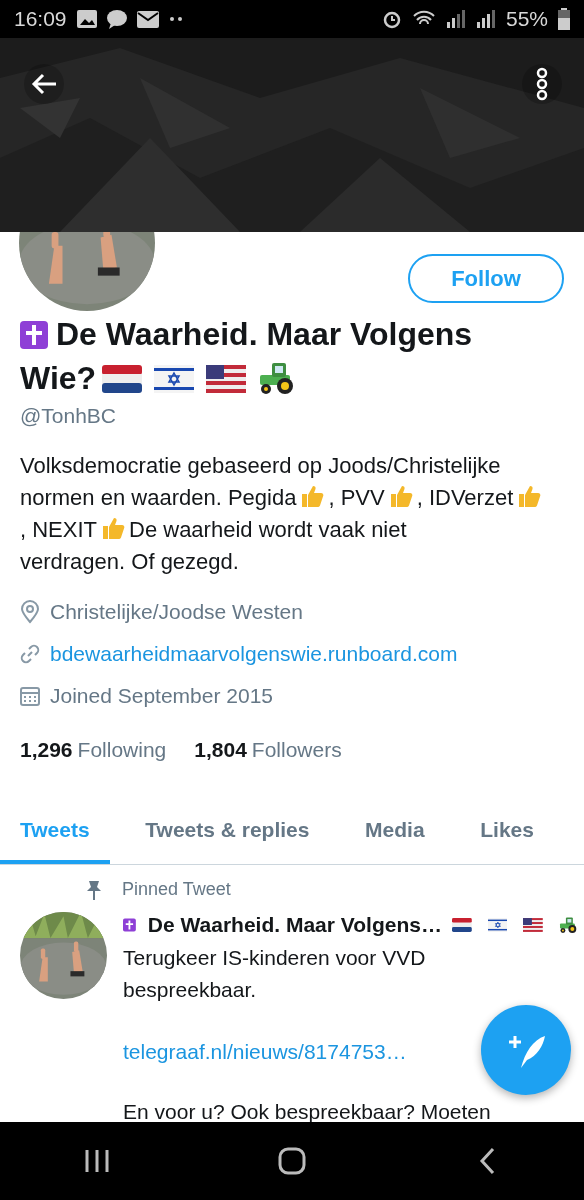  What do you see at coordinates (296, 750) in the screenshot?
I see `stat-label: Followers` at bounding box center [296, 750].